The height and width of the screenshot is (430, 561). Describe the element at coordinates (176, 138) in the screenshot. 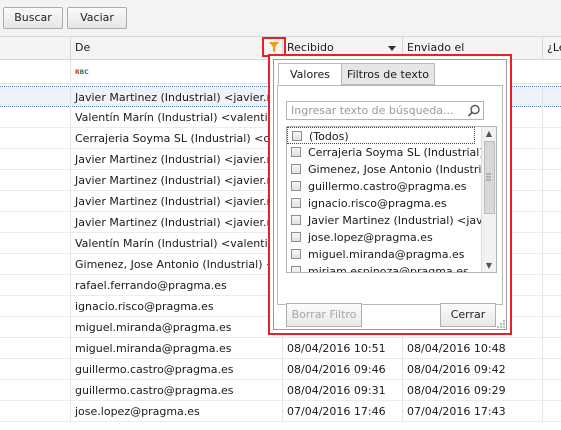

I see `from-cell: Cerrajeria Soyma SL (Industrial) <cerraj` at that location.